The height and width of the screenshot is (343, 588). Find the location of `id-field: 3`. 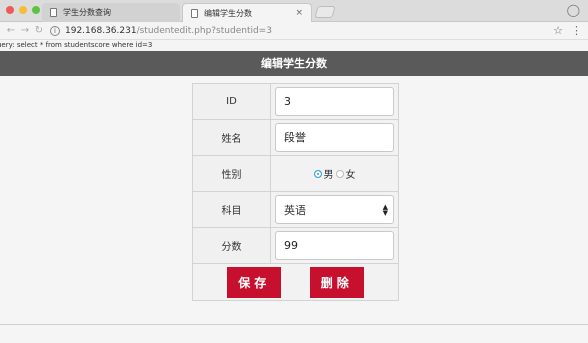

id-field: 3 is located at coordinates (334, 101).